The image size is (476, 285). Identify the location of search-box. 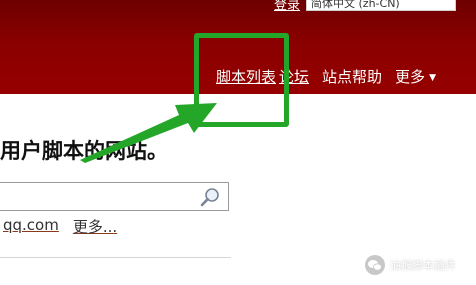
(114, 196).